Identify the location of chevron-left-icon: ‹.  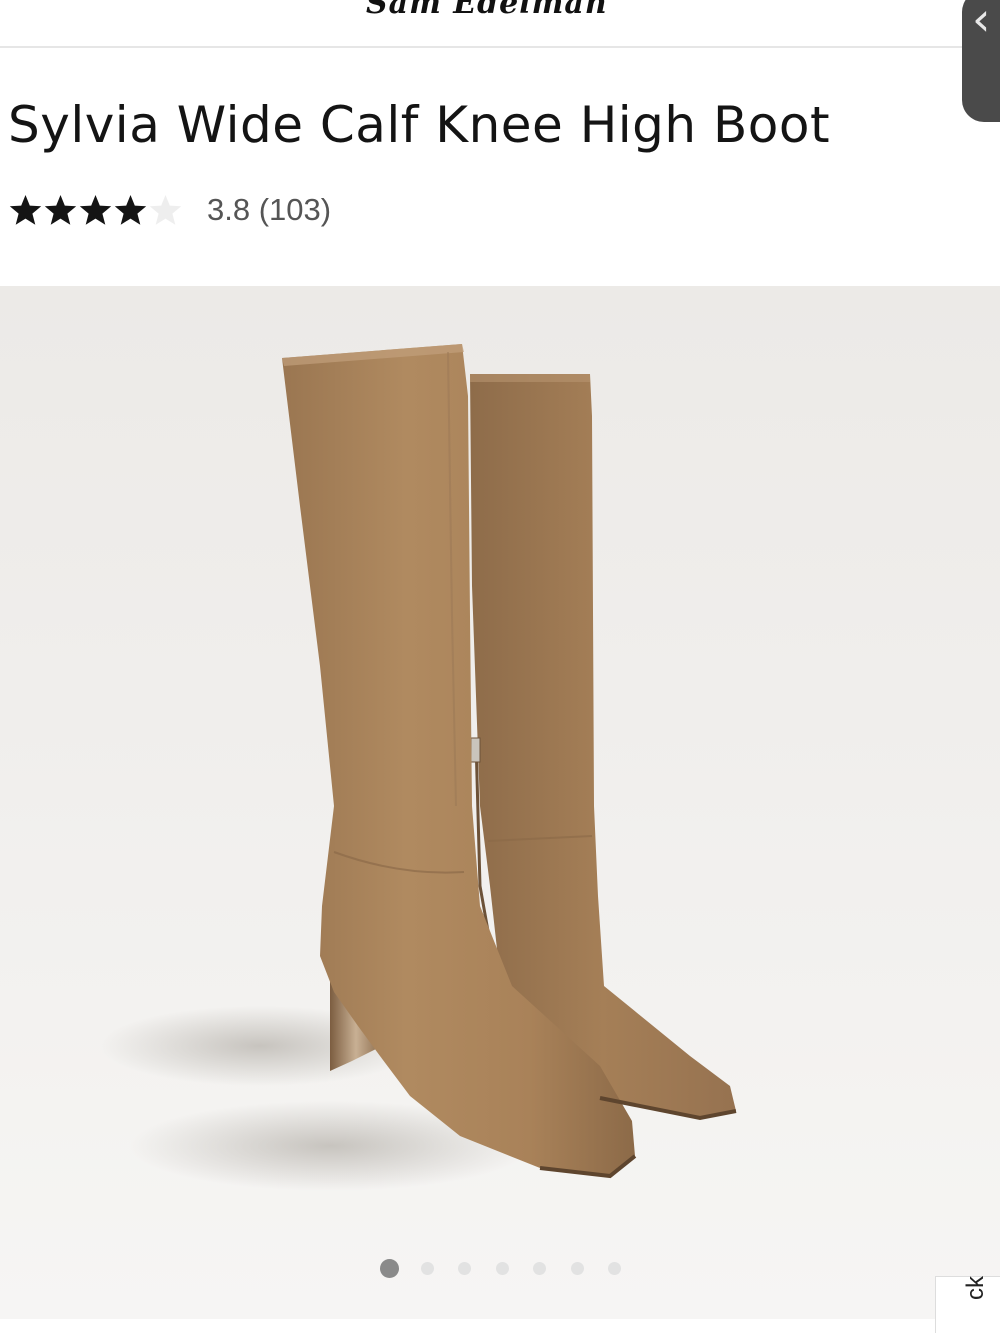
(981, 21).